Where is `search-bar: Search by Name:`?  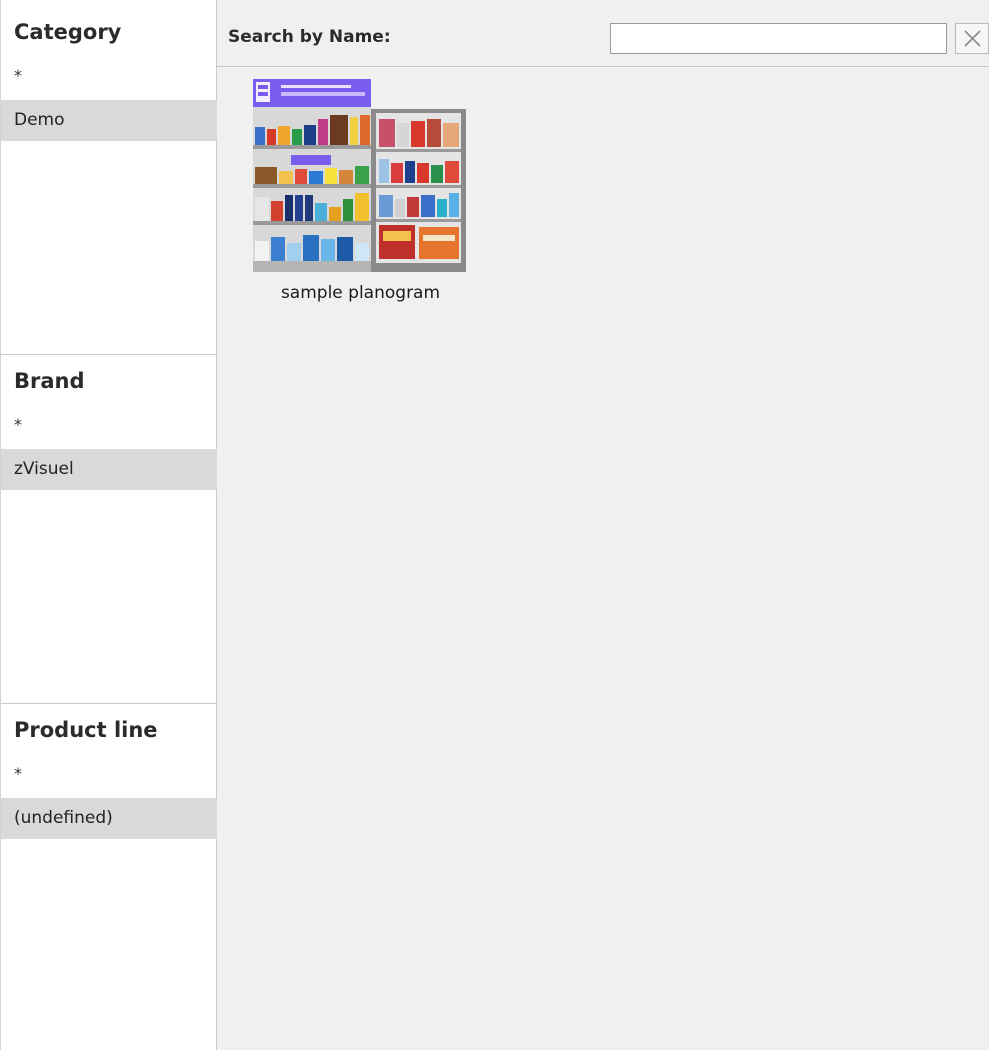 search-bar: Search by Name: is located at coordinates (603, 37).